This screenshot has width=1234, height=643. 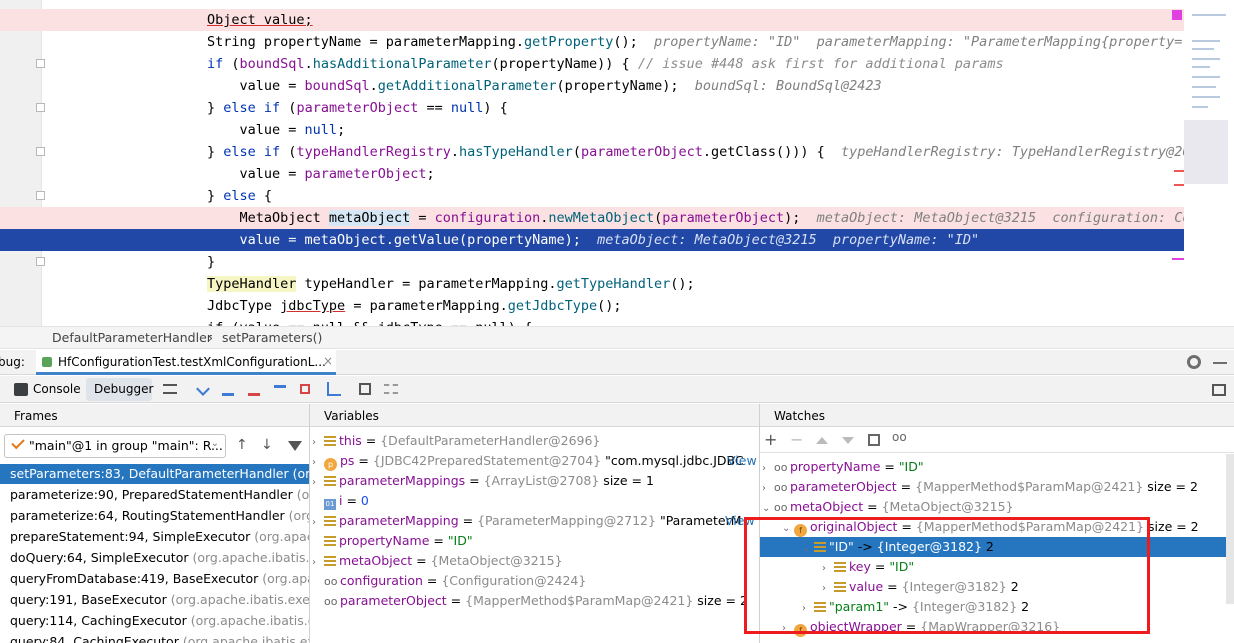 What do you see at coordinates (993, 587) in the screenshot?
I see `watch-row: › value = {Integer@3182} 2` at bounding box center [993, 587].